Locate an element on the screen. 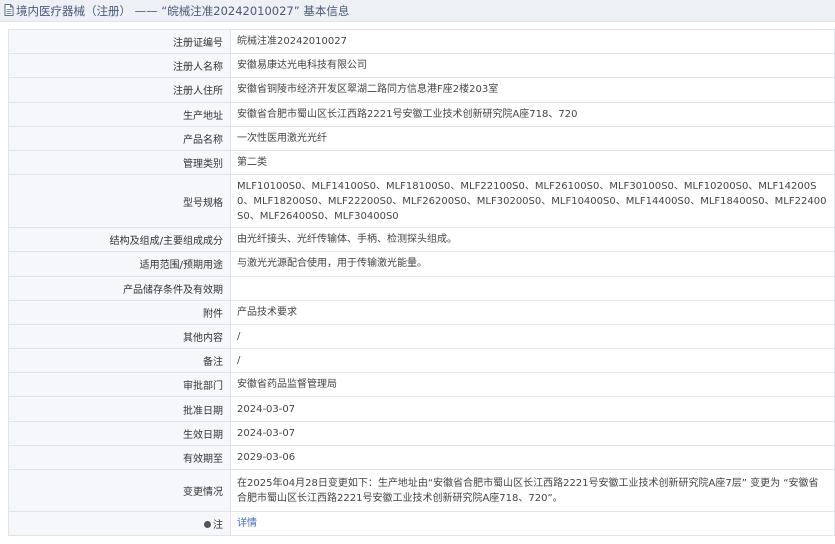 The width and height of the screenshot is (835, 544). table-row: 注册人名称 安徽易康达光电科技有限公司 is located at coordinates (421, 66).